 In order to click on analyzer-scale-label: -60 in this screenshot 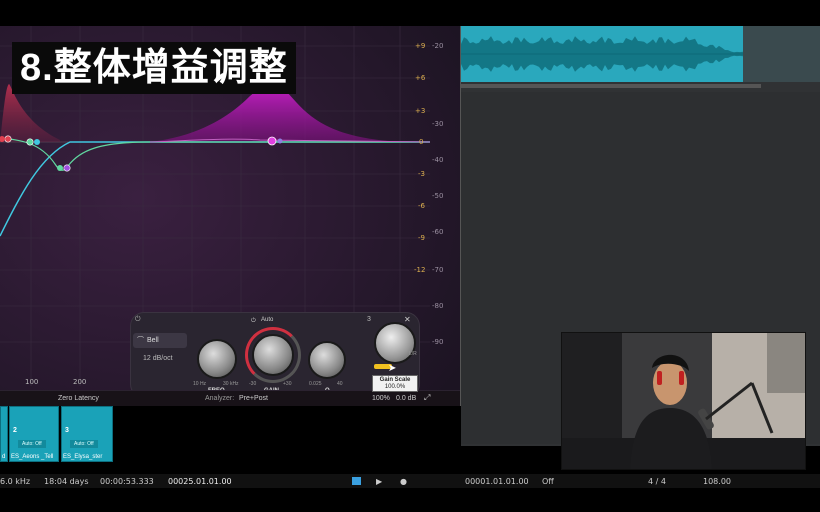, I will do `click(438, 232)`.